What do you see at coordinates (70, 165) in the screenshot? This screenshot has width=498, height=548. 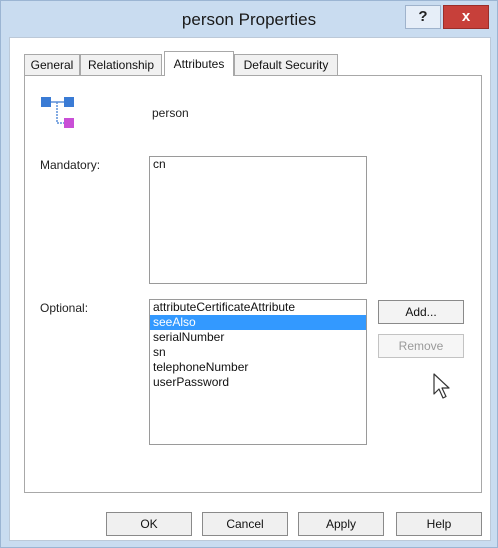 I see `mandatory-label: Mandatory:` at bounding box center [70, 165].